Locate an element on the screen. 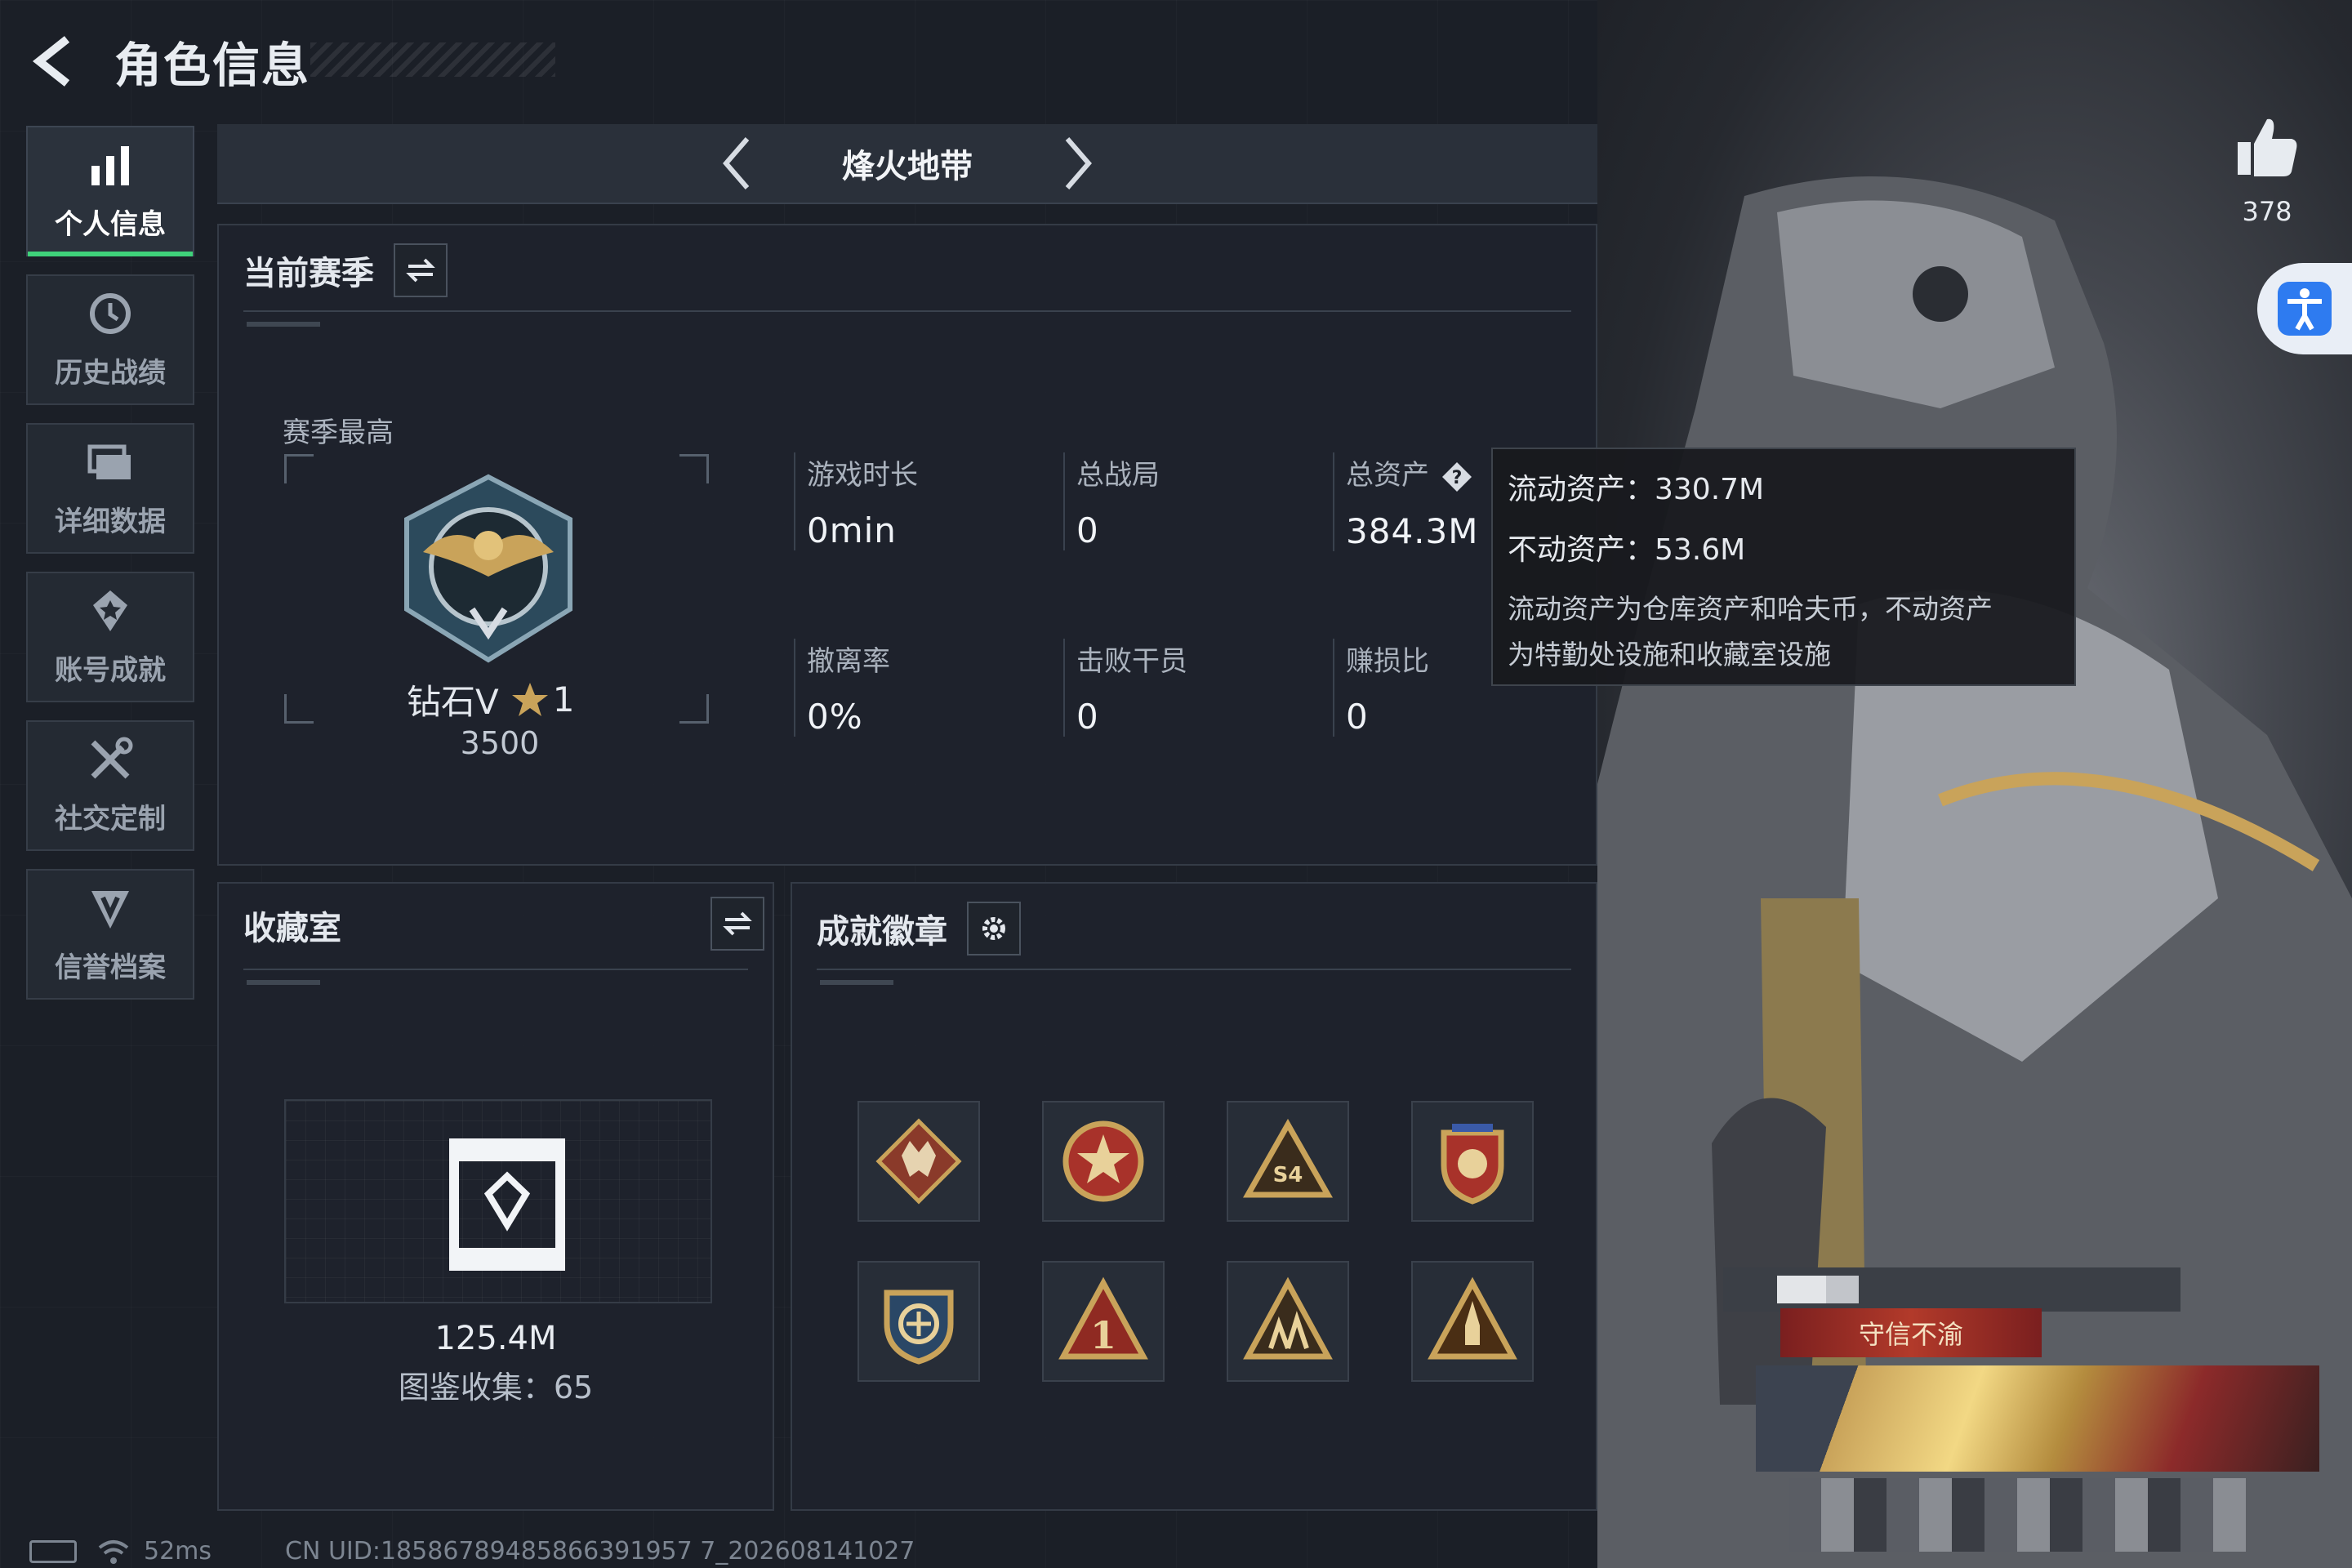  star-icon is located at coordinates (529, 699).